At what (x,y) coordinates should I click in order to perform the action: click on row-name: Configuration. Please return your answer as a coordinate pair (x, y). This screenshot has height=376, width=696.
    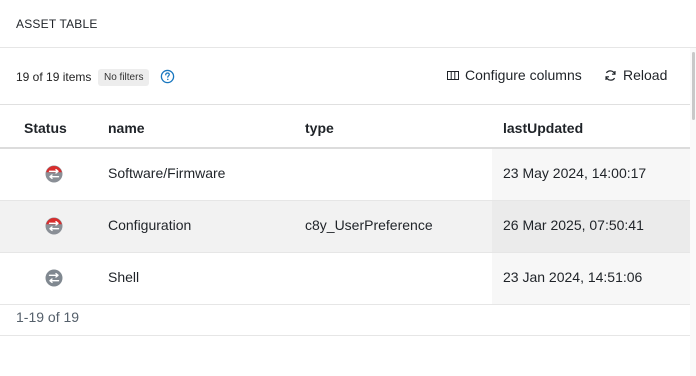
    Looking at the image, I should click on (150, 225).